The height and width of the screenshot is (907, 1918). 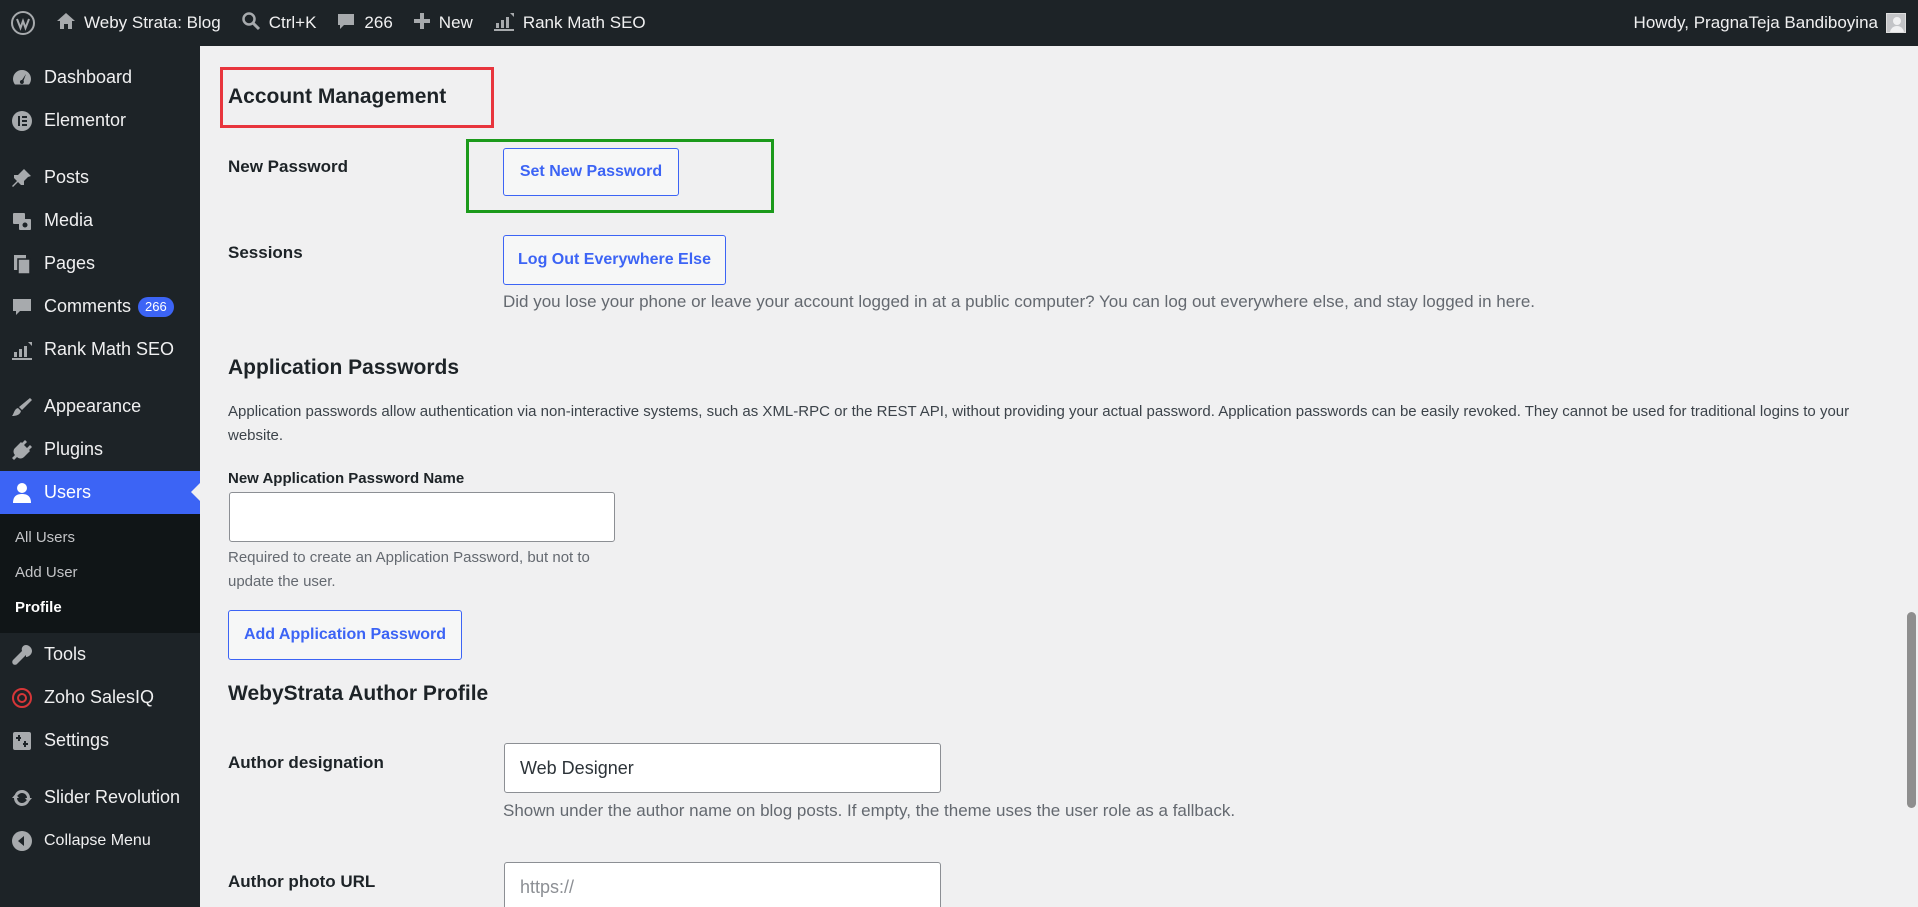 I want to click on red-annotation-box, so click(x=357, y=97).